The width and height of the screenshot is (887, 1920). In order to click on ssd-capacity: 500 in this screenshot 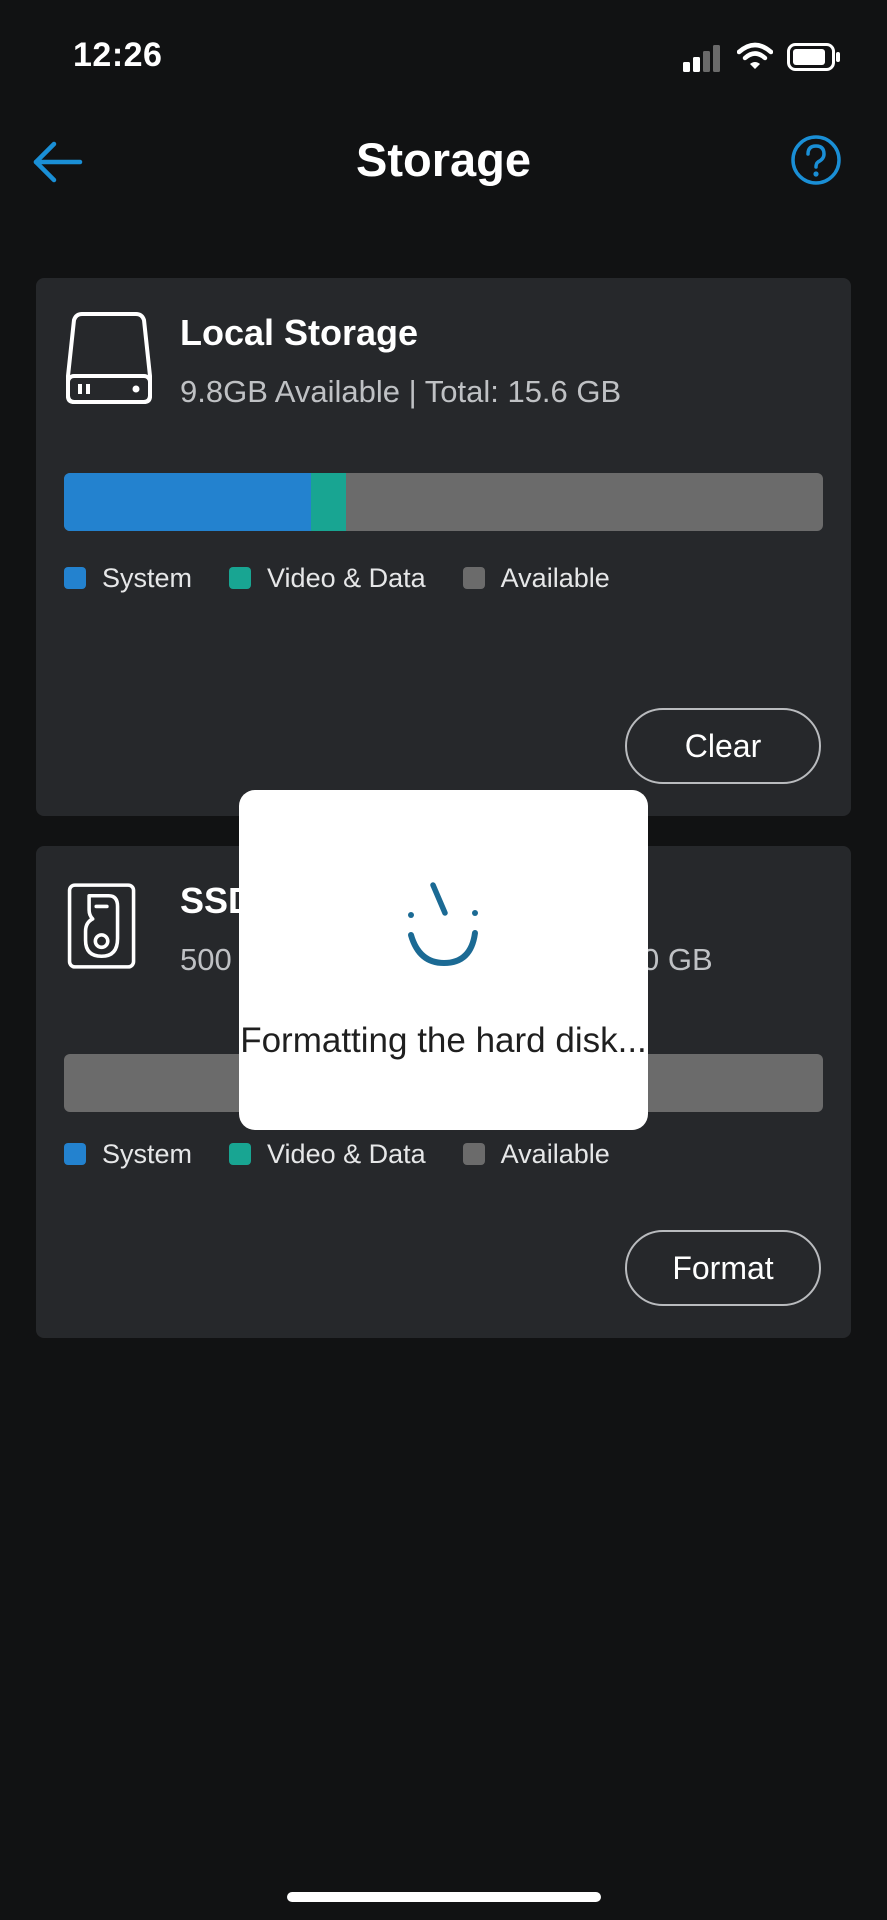, I will do `click(206, 959)`.